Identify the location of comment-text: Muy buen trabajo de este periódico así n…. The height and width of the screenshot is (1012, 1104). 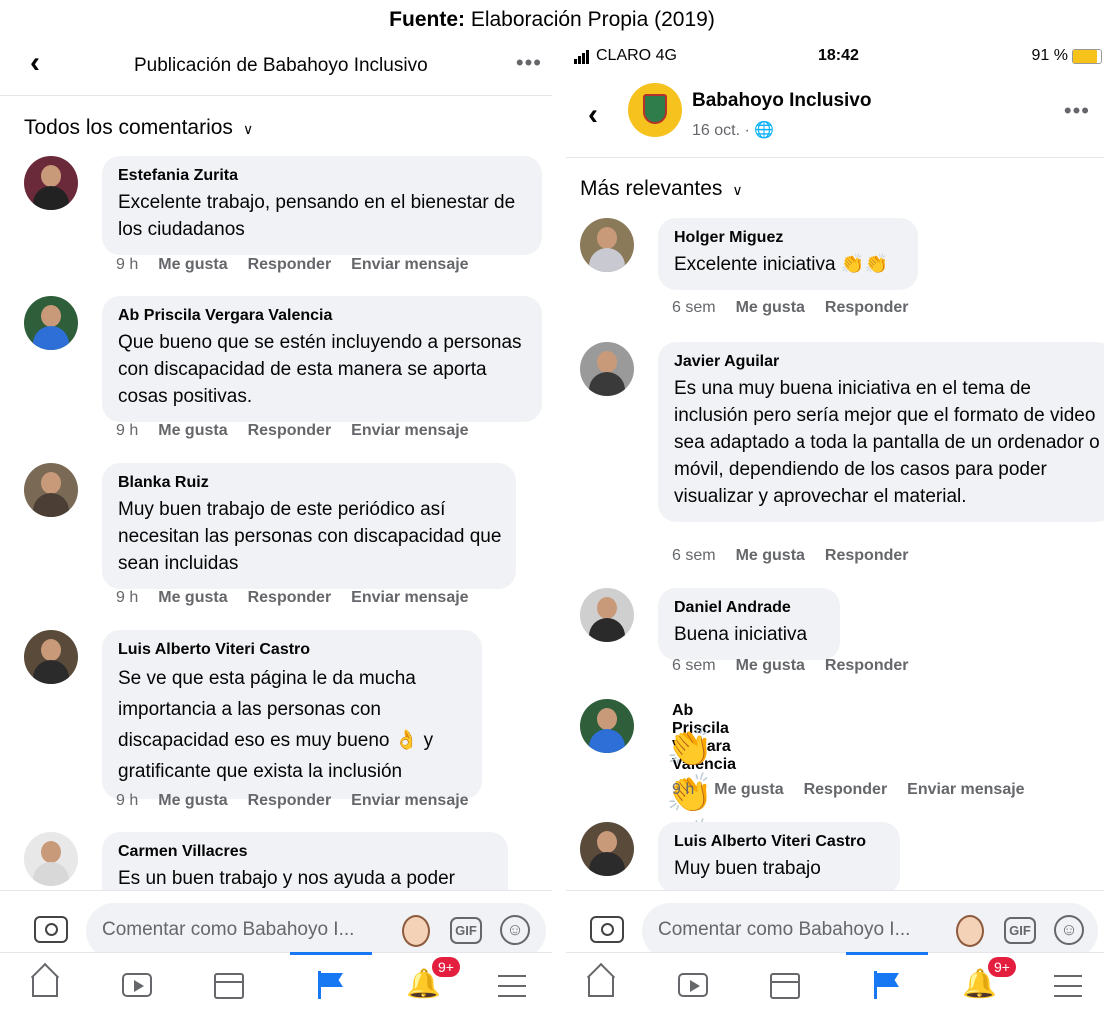
(310, 536).